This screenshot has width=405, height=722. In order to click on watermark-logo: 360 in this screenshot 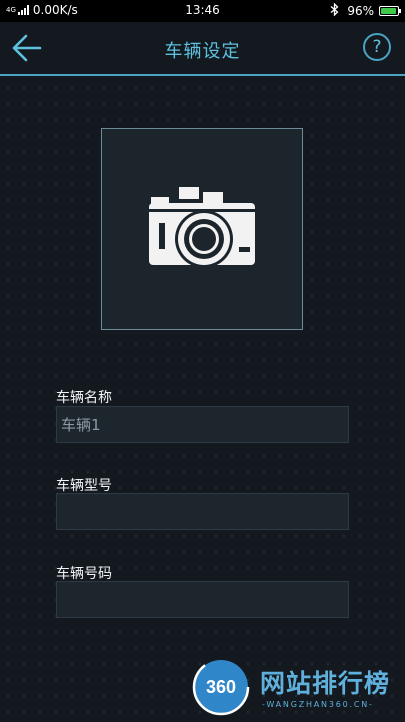, I will do `click(221, 689)`.